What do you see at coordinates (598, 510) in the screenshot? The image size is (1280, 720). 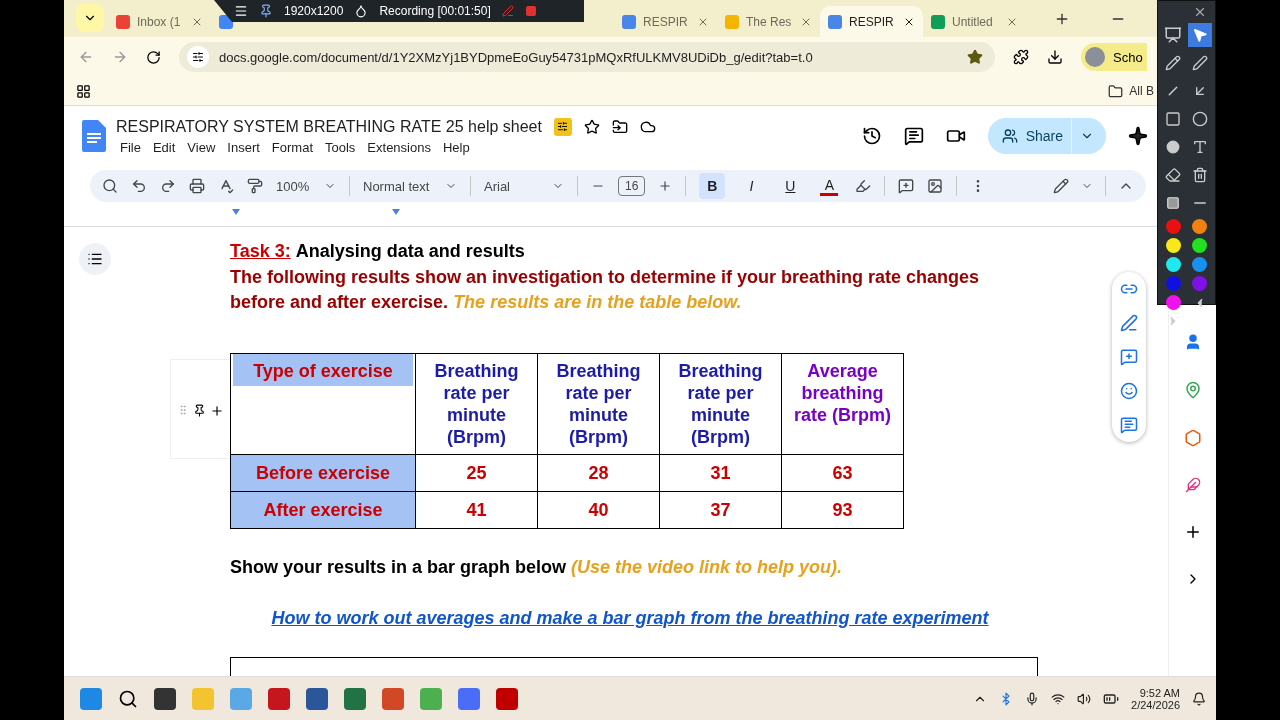 I see `table-cell: 40` at bounding box center [598, 510].